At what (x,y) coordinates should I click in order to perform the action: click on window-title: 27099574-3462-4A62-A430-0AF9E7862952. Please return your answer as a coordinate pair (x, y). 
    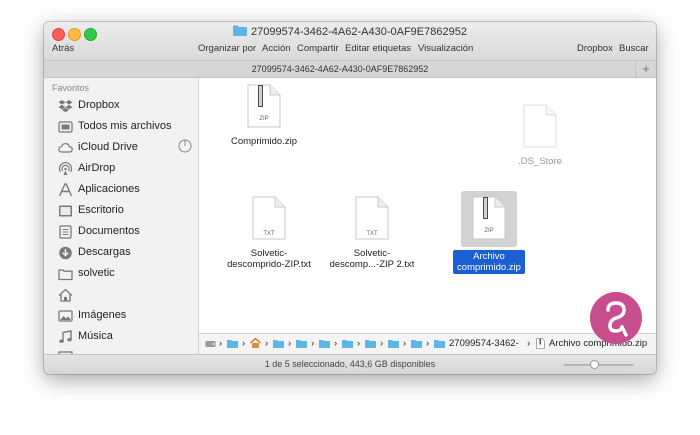
    Looking at the image, I should click on (350, 31).